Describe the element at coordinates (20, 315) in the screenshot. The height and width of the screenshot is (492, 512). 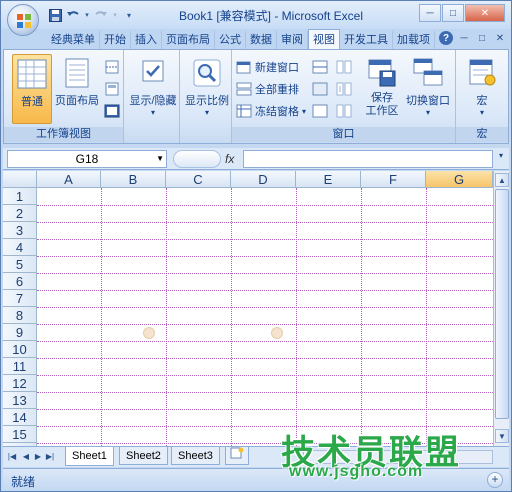
I see `row-header-8: 8` at that location.